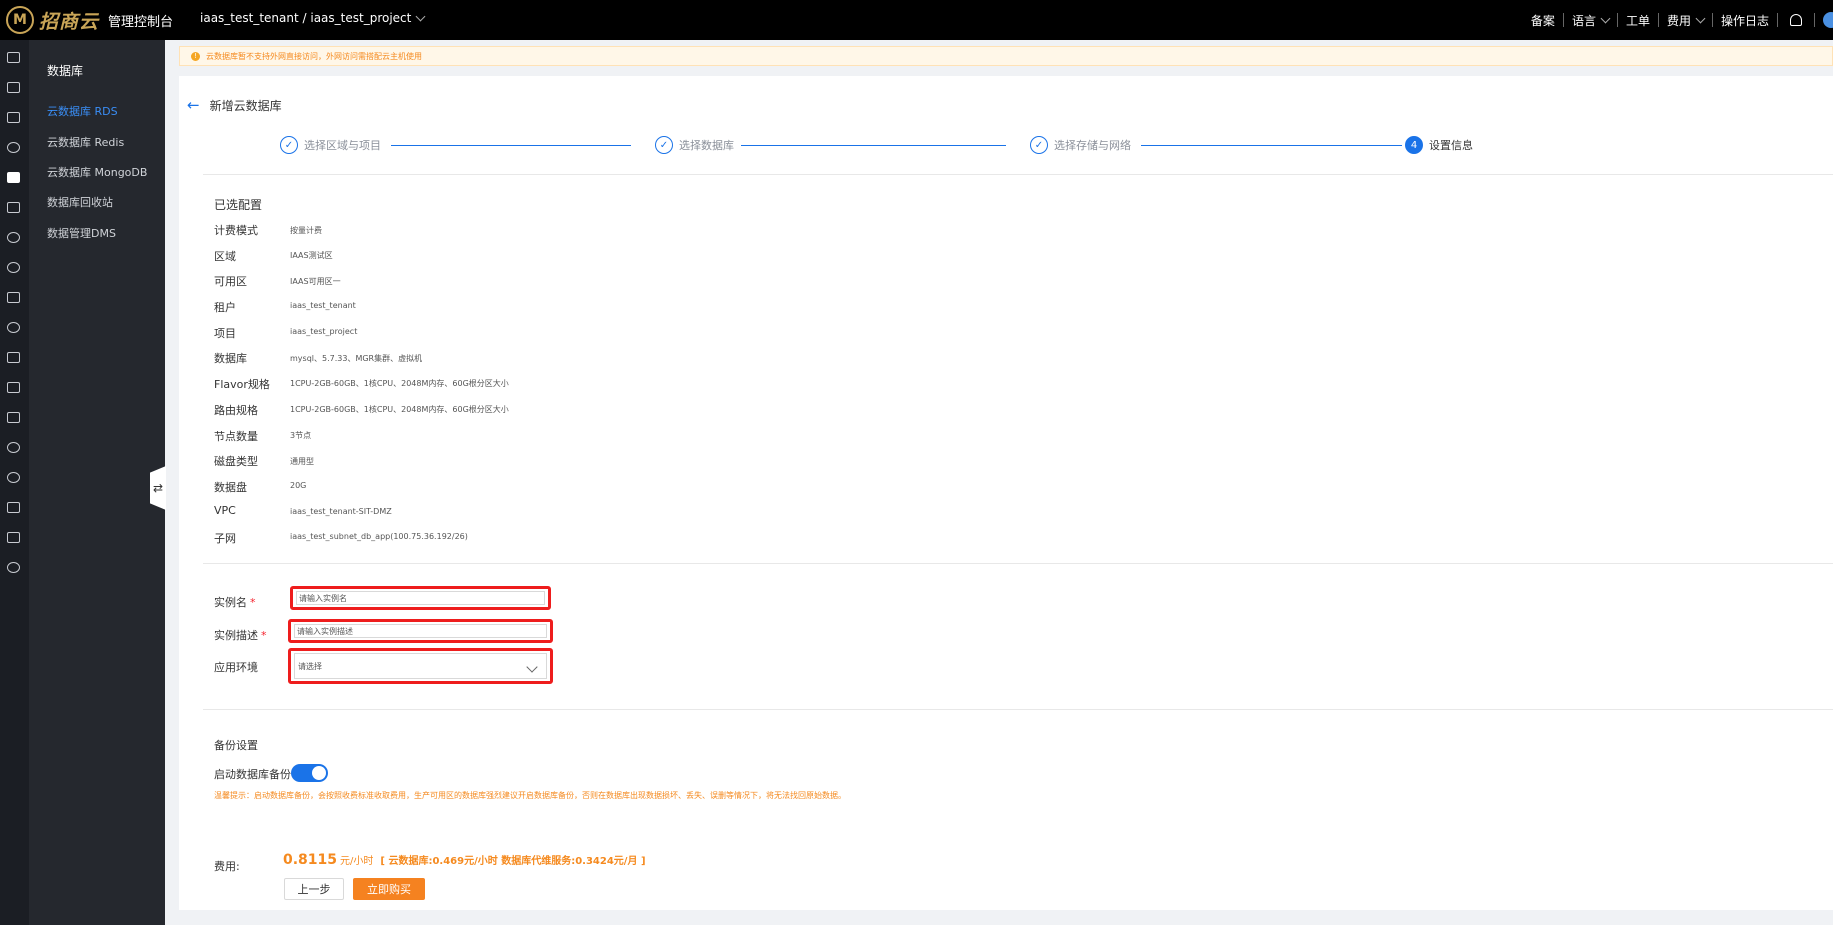 The height and width of the screenshot is (925, 1833). What do you see at coordinates (230, 358) in the screenshot?
I see `config-label: 数据库` at bounding box center [230, 358].